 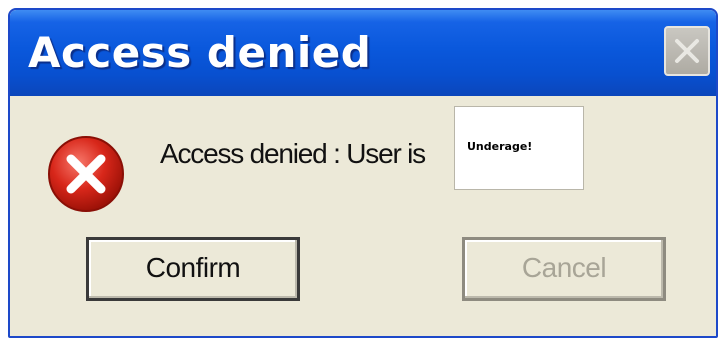 What do you see at coordinates (193, 269) in the screenshot?
I see `confirm-button: Confirm` at bounding box center [193, 269].